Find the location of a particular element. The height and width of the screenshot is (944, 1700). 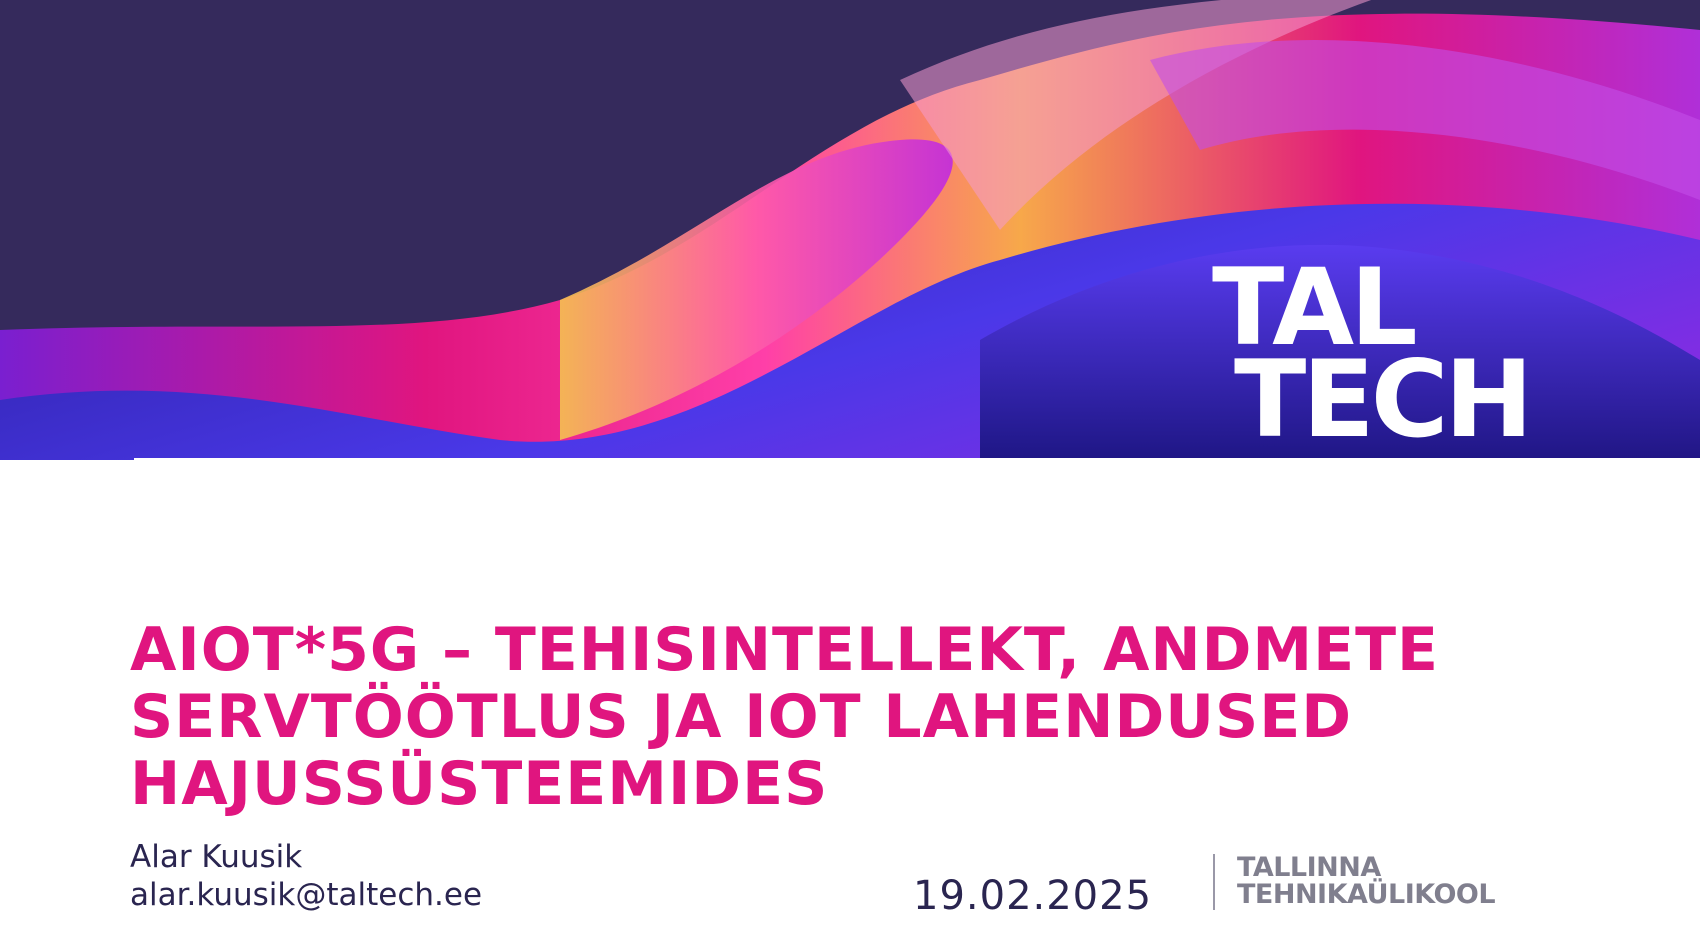

title-line-3: HAJUSSÜSTEEMIDES is located at coordinates (479, 784).